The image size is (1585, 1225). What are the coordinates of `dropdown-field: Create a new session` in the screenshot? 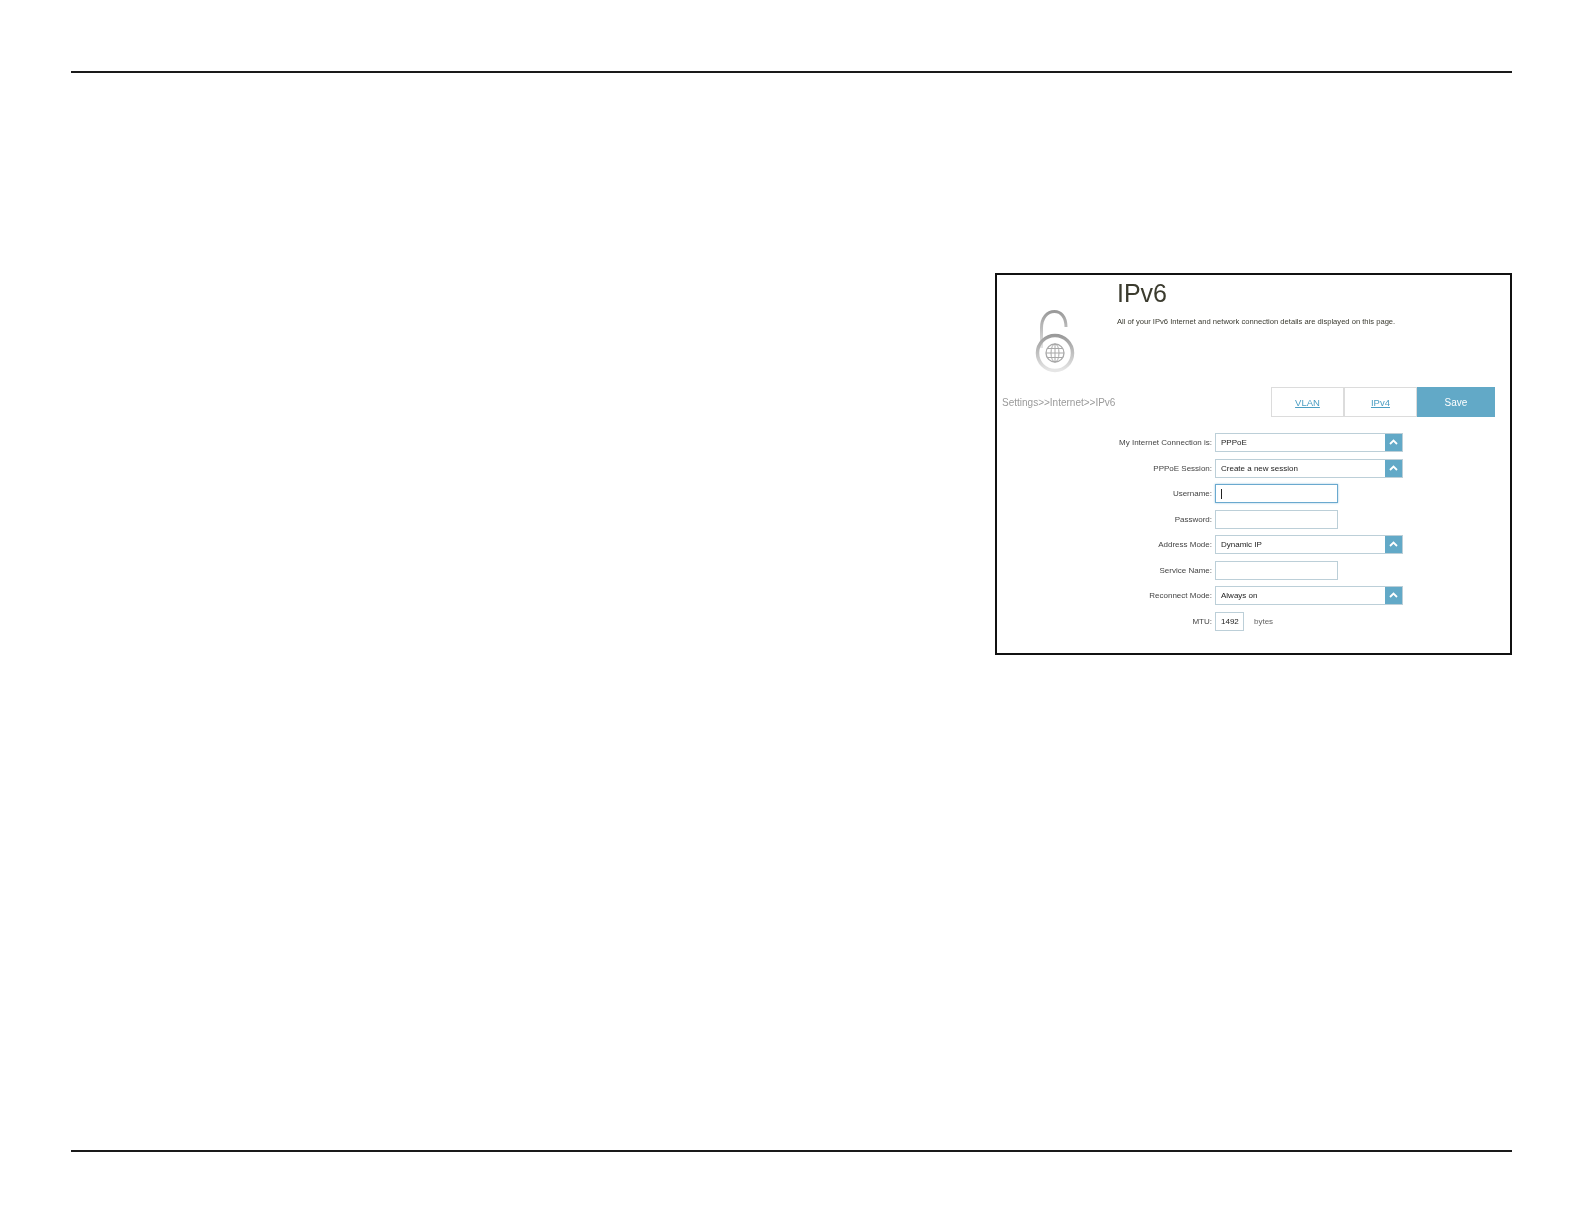 It's located at (1309, 468).